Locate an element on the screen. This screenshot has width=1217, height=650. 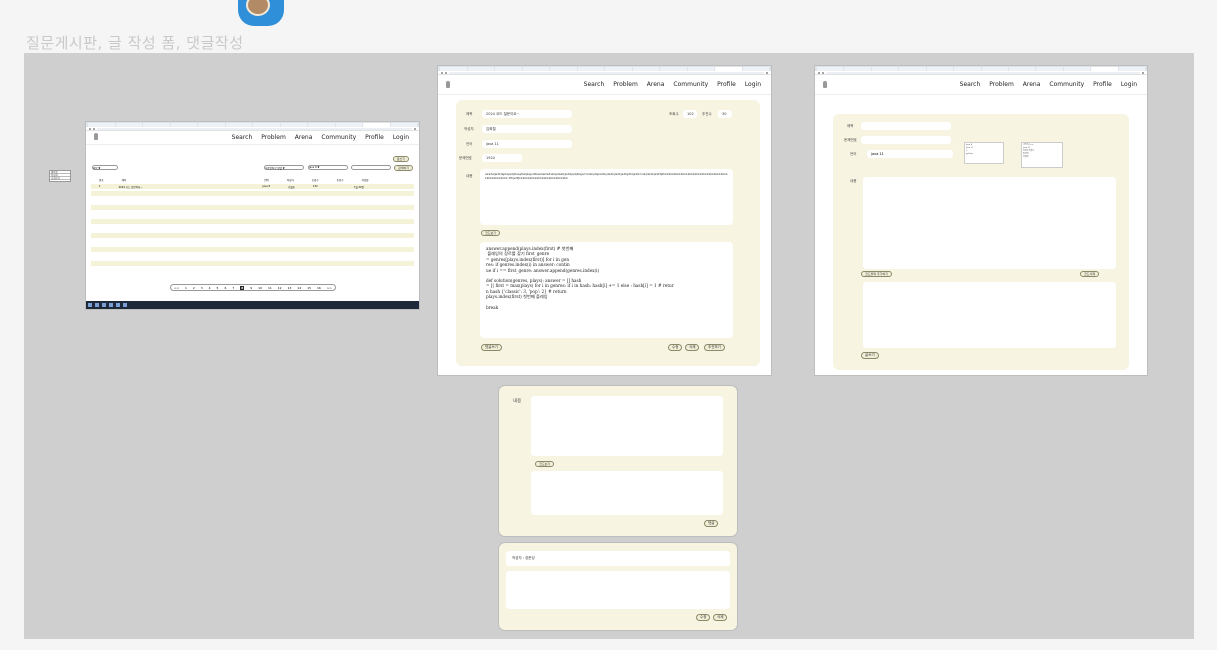
comment-textarea is located at coordinates (627, 426).